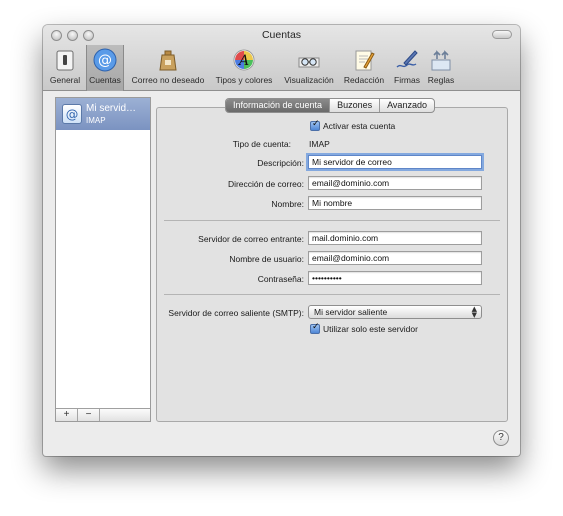  Describe the element at coordinates (261, 144) in the screenshot. I see `account-type-label: Tipo de cuenta:` at that location.